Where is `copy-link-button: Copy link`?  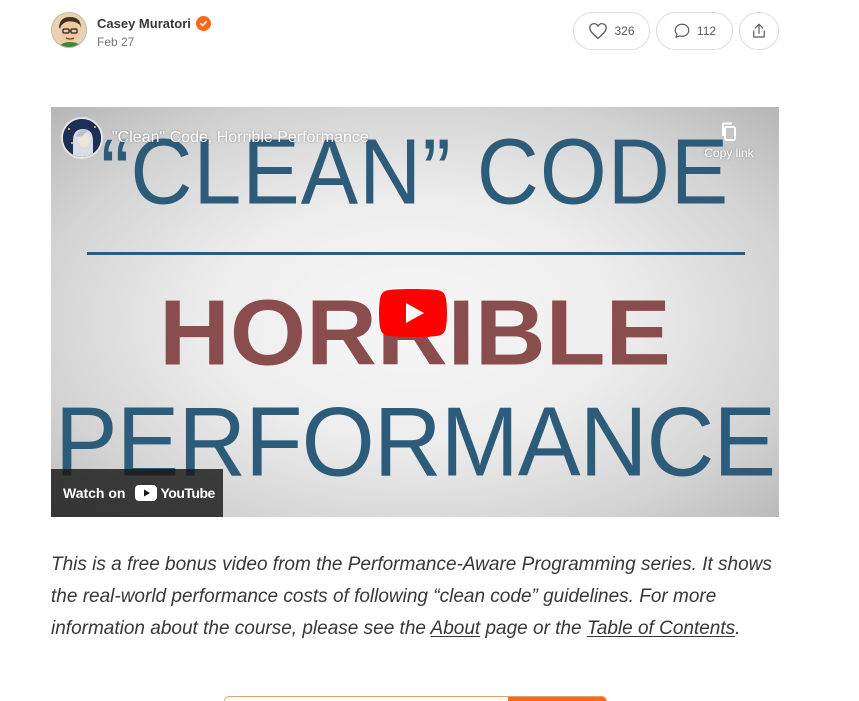 copy-link-button: Copy link is located at coordinates (729, 140).